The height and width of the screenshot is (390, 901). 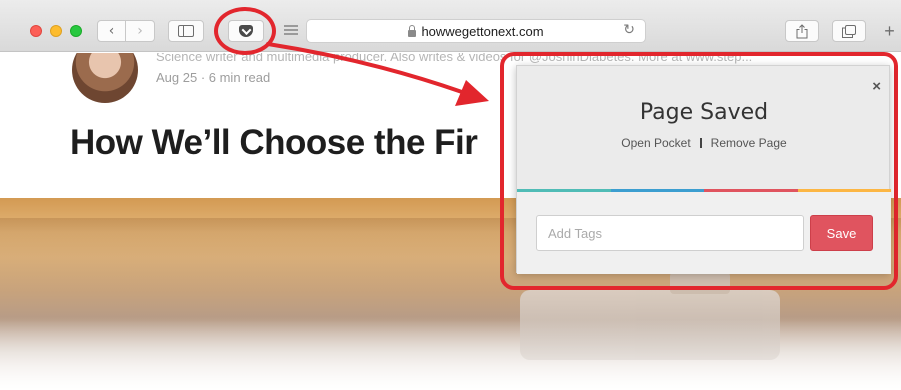 I want to click on avatar, so click(x=105, y=78).